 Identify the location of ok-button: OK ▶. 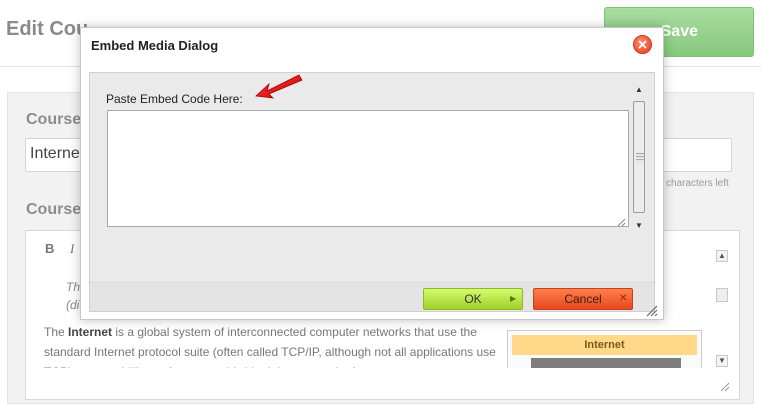
(473, 299).